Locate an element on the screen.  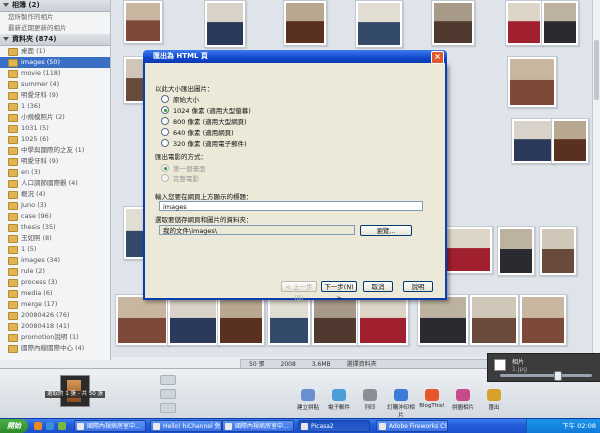
tray-tool-button: 電子郵件 is located at coordinates (339, 400).